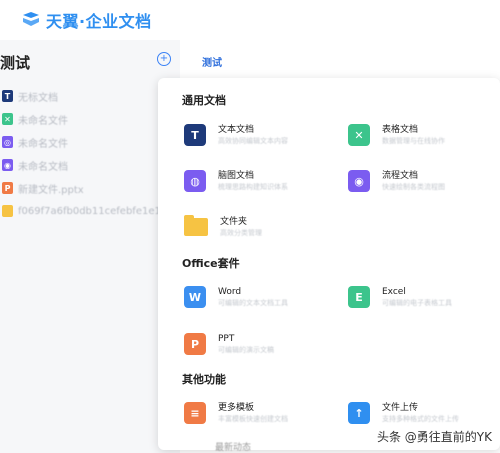 The height and width of the screenshot is (453, 500). Describe the element at coordinates (7, 142) in the screenshot. I see `mindmap-doc-icon: ◎` at that location.